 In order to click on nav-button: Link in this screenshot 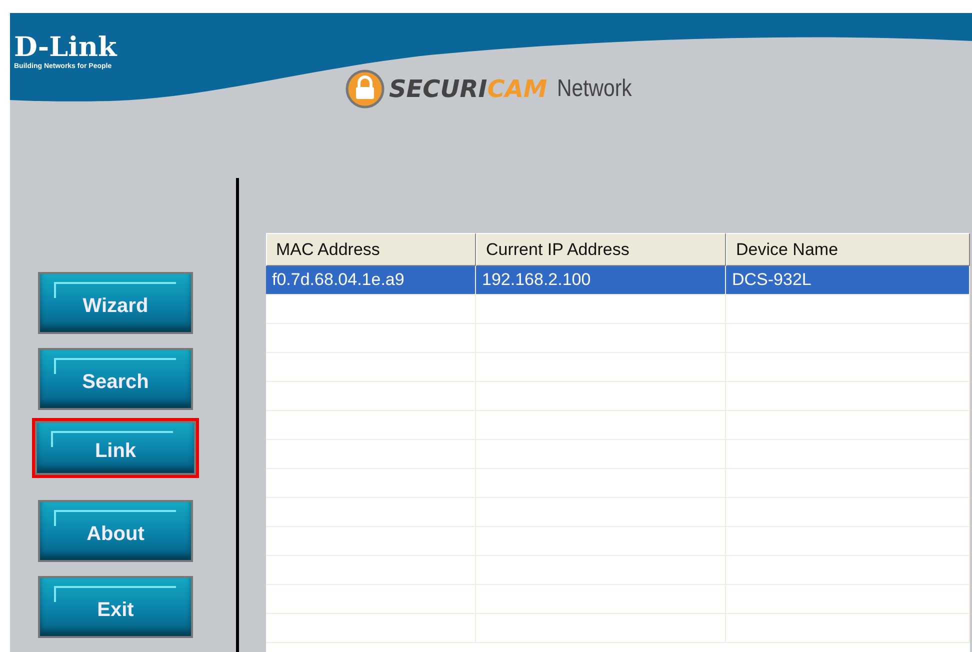, I will do `click(115, 448)`.